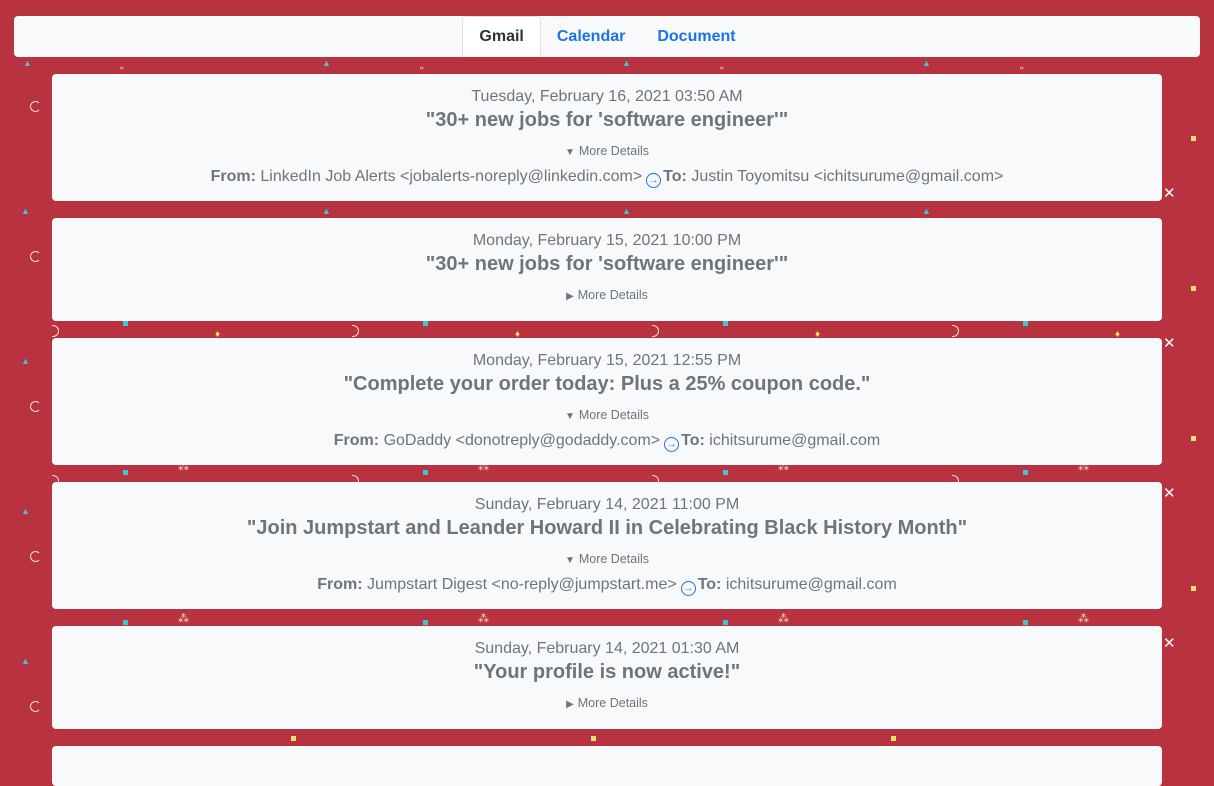 The image size is (1214, 786). Describe the element at coordinates (607, 648) in the screenshot. I see `email-date: Sunday, February 14, 2021 01:30 AM` at that location.